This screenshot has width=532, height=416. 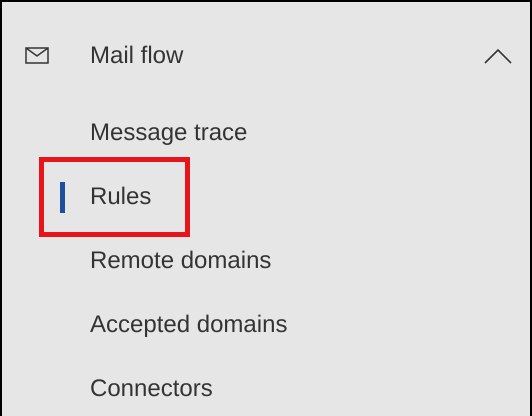 What do you see at coordinates (498, 56) in the screenshot?
I see `chevron-up-icon` at bounding box center [498, 56].